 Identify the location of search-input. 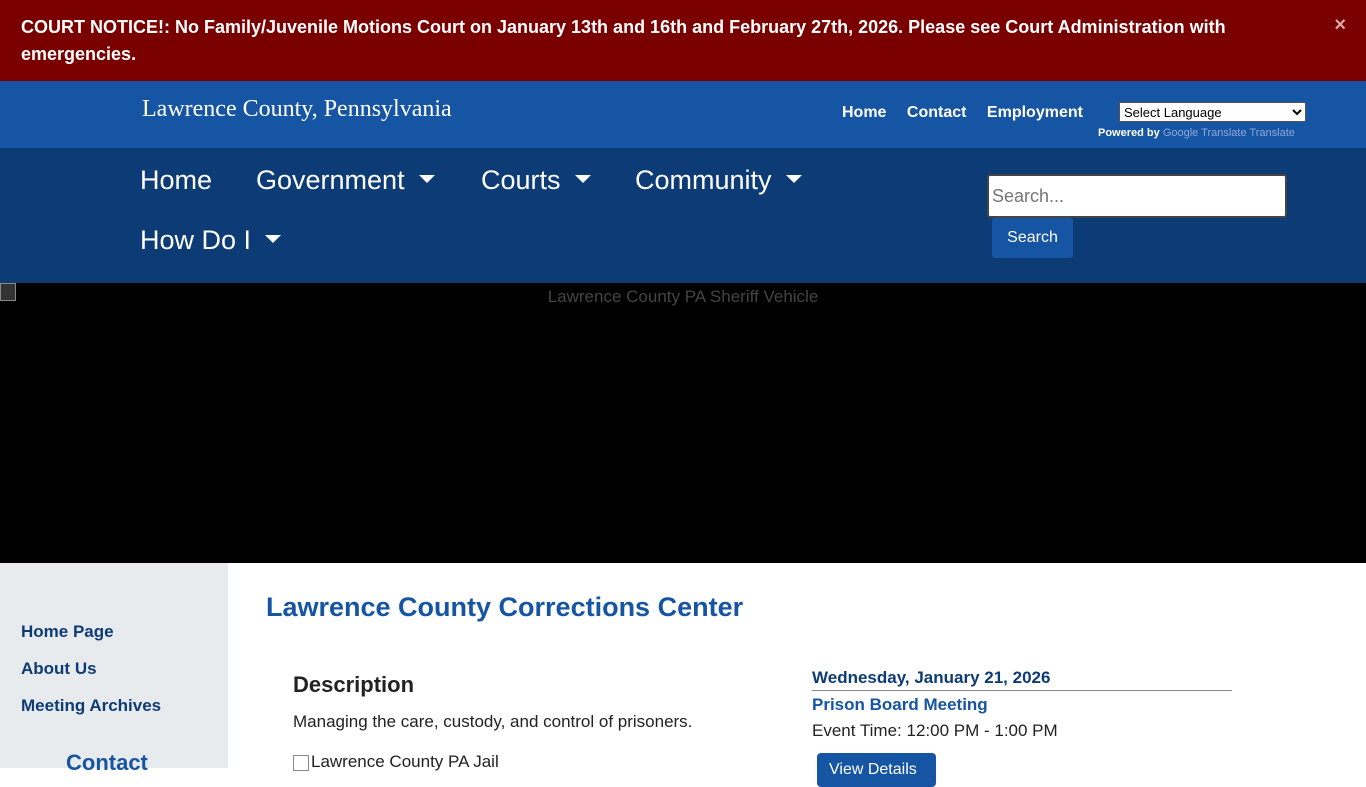
(1137, 196).